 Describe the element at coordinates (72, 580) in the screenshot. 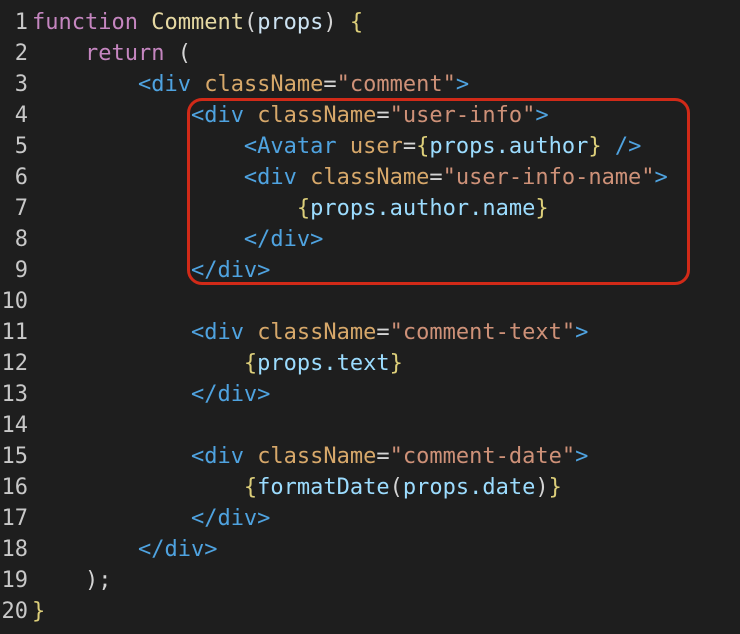

I see `code-text: );` at that location.